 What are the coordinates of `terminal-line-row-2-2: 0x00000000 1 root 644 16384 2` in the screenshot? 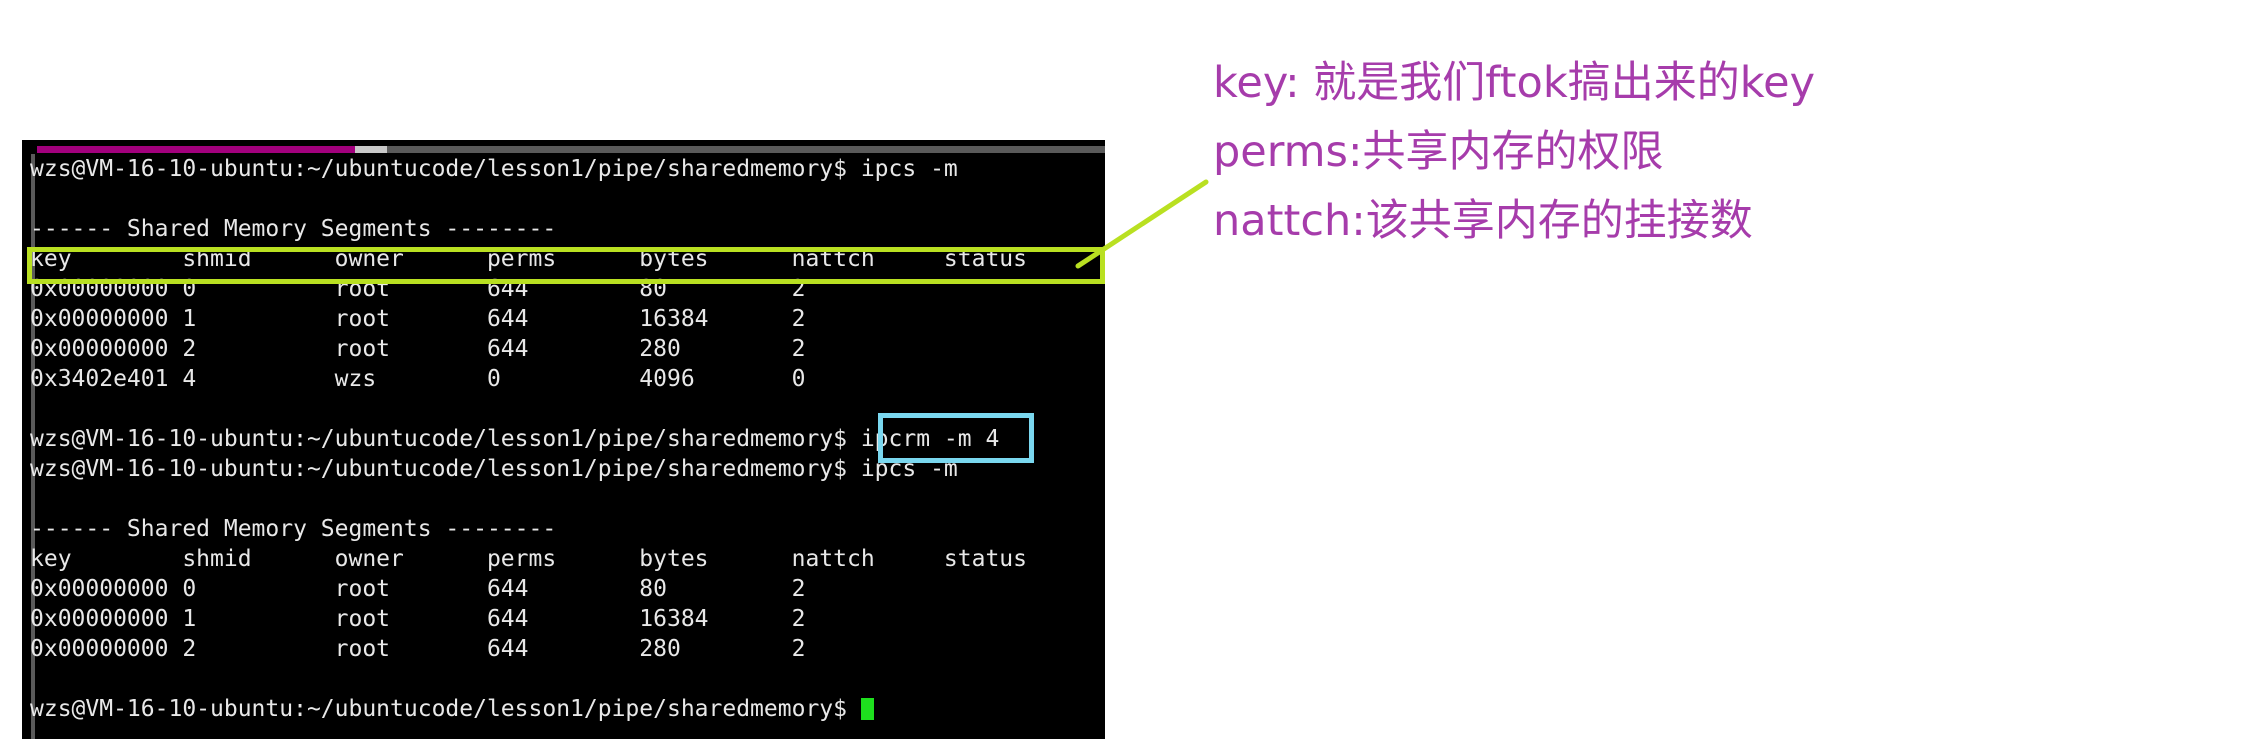 It's located at (418, 619).